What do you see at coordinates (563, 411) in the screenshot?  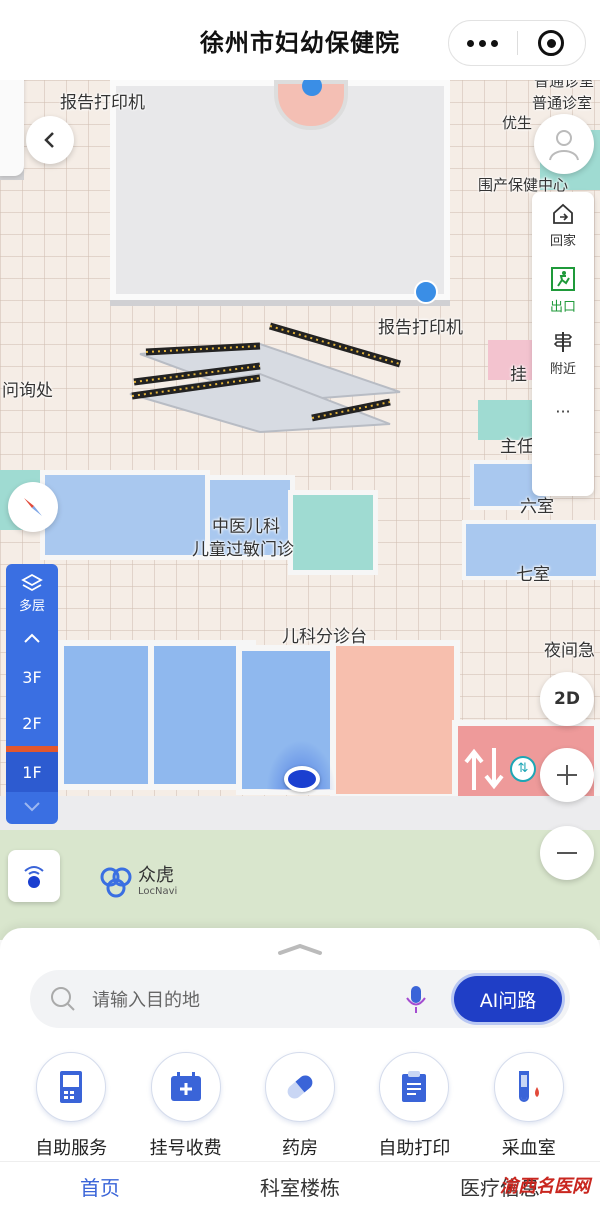 I see `more-tool-label: ···` at bounding box center [563, 411].